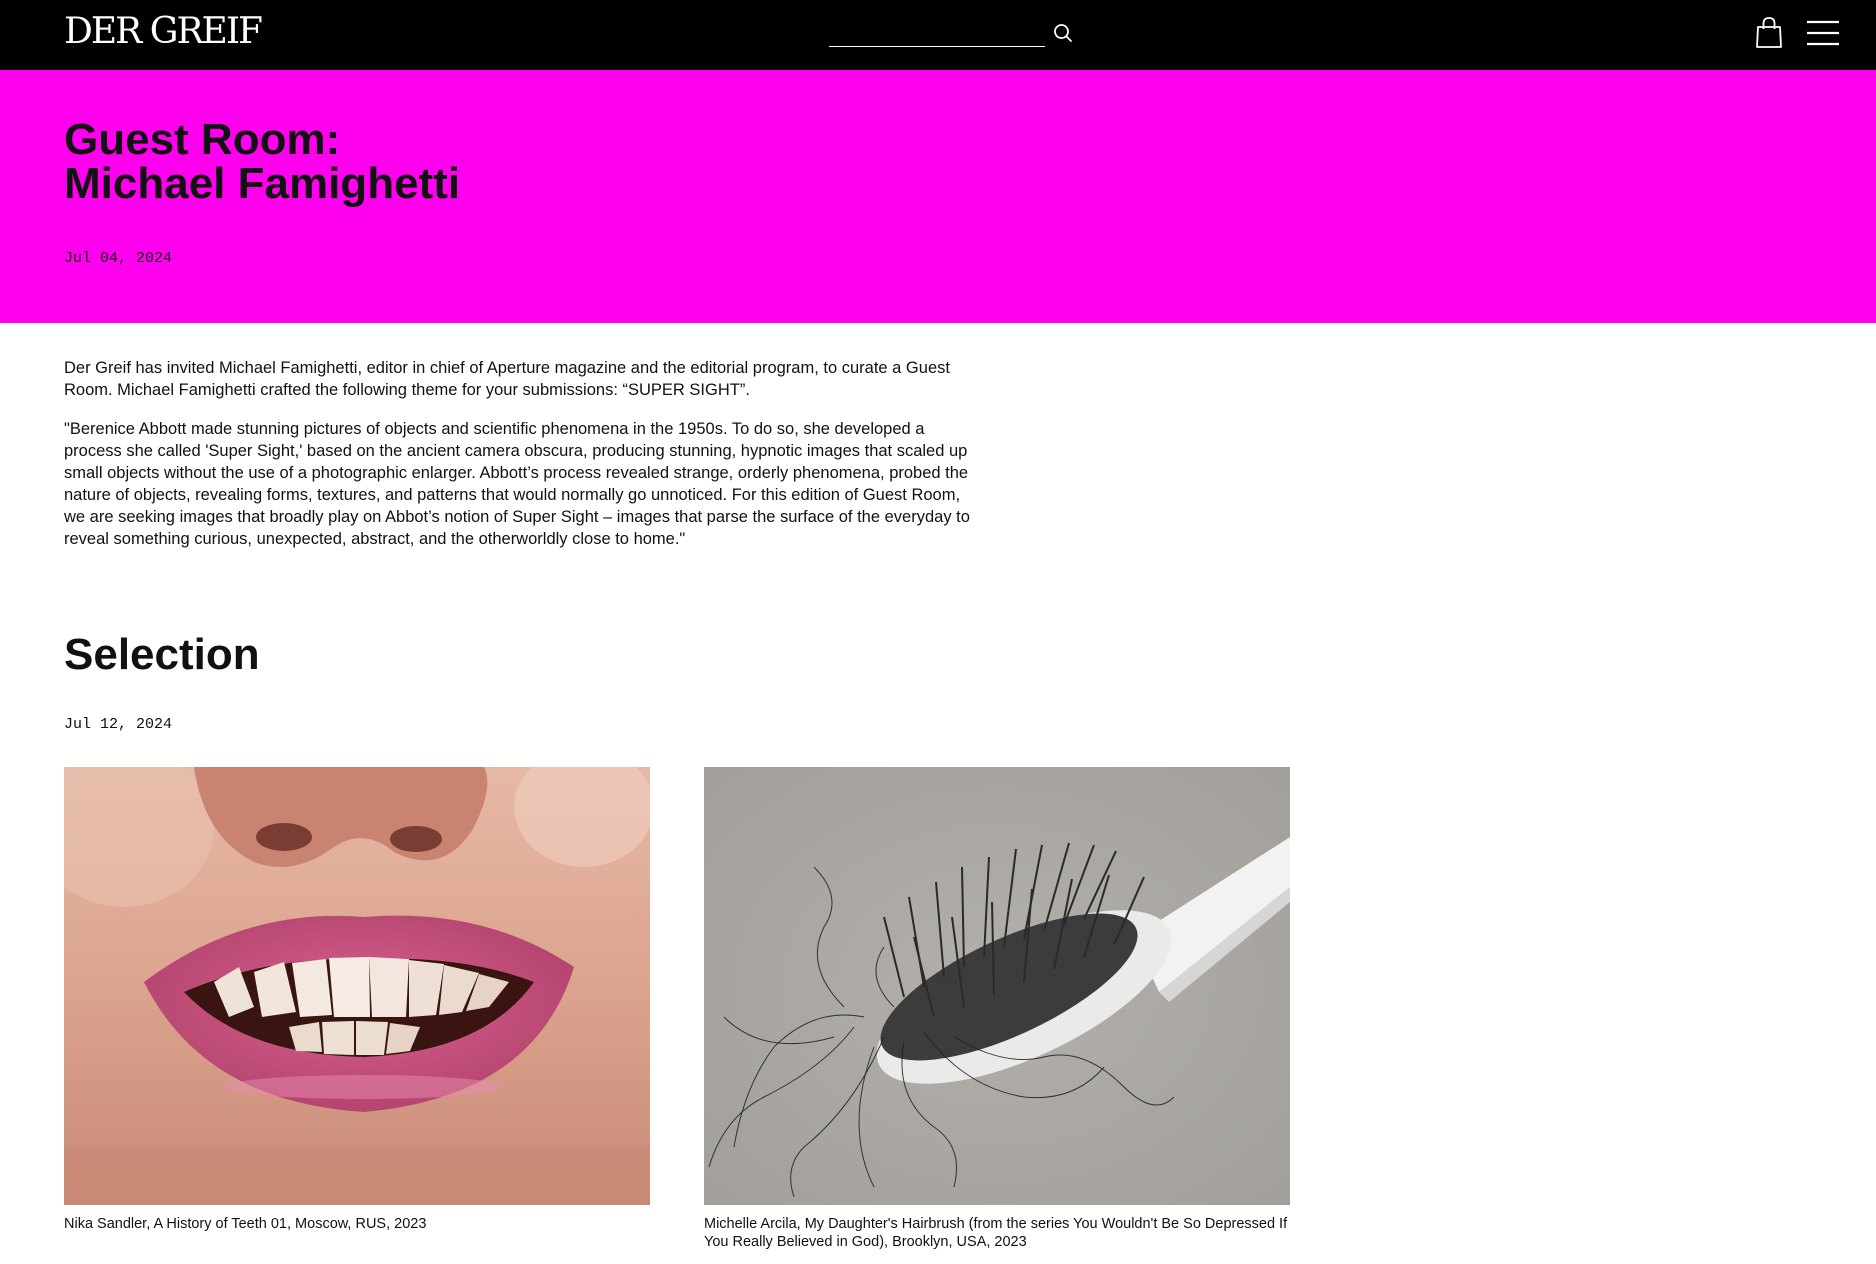 This screenshot has height=1264, width=1876. I want to click on page-title-line1: Guest Room:, so click(202, 139).